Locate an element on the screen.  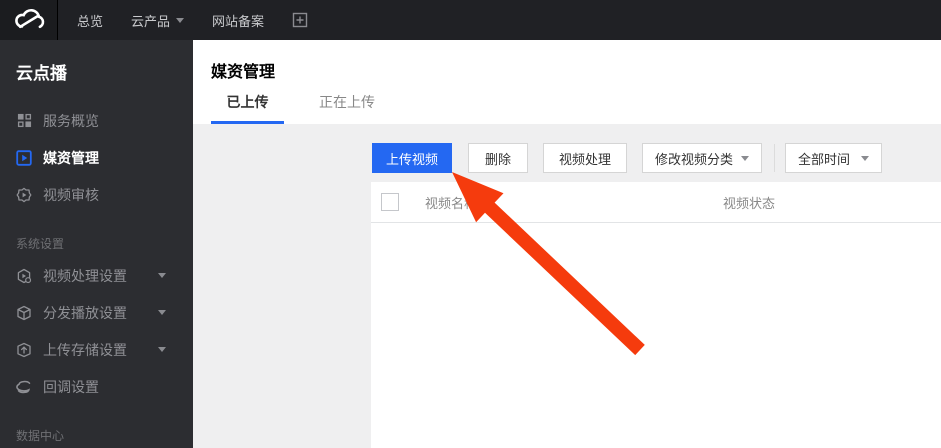
topnav-cloud-products-label: 云产品 is located at coordinates (151, 21).